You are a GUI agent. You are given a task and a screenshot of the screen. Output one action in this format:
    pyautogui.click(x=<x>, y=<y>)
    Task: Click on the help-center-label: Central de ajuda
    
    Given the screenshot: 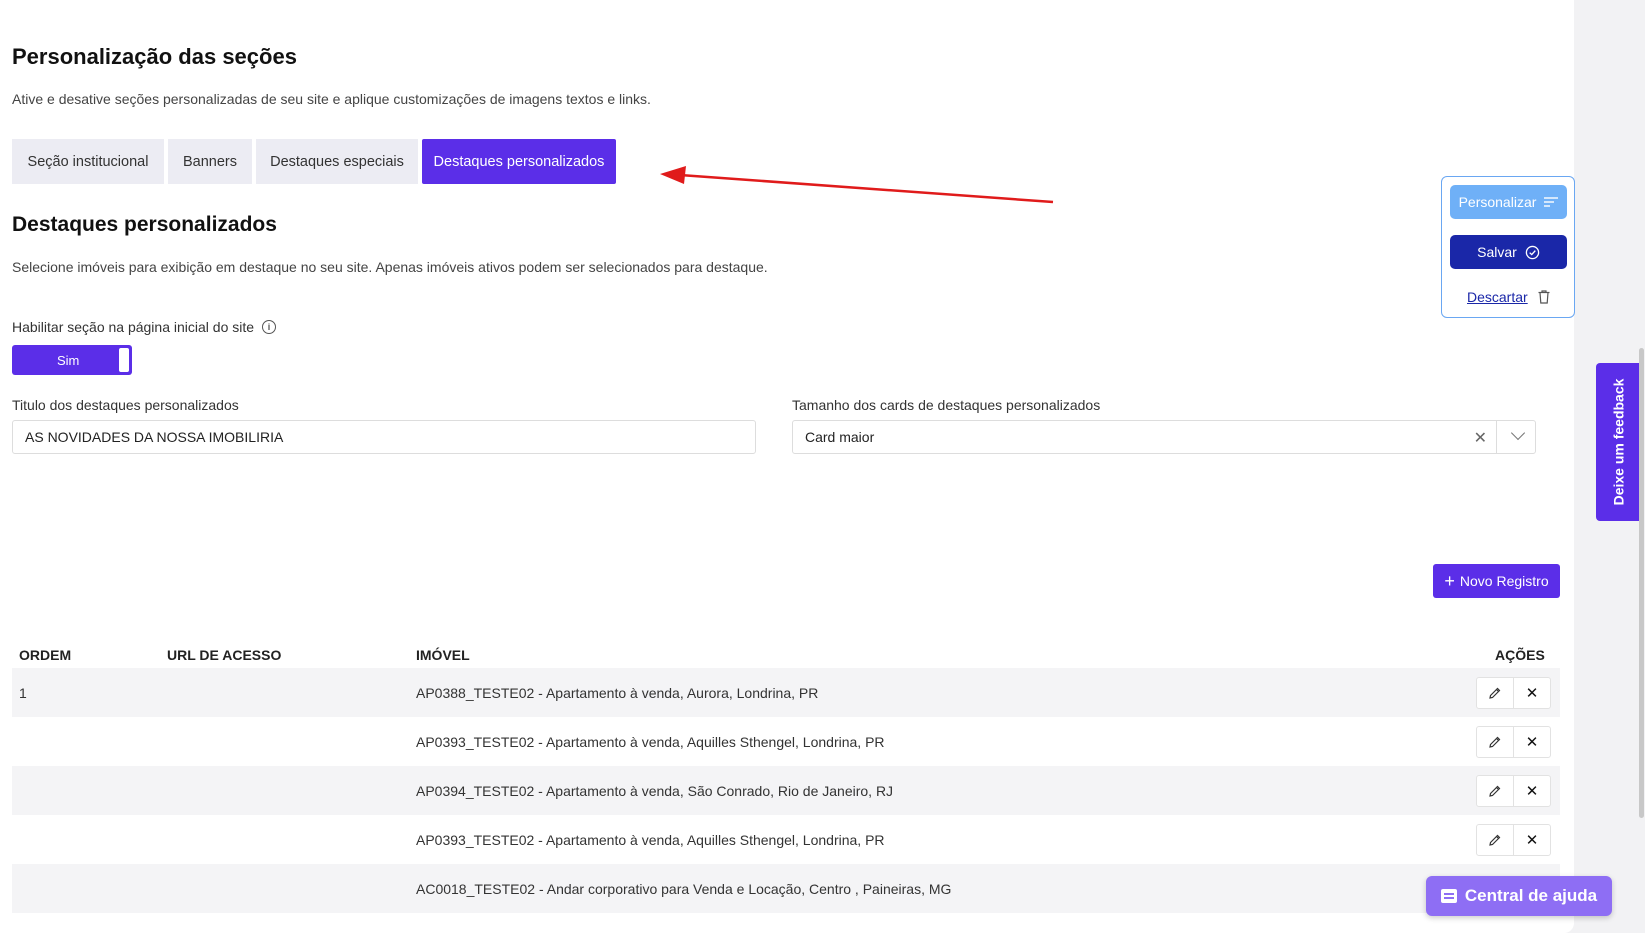 What is the action you would take?
    pyautogui.click(x=1531, y=895)
    